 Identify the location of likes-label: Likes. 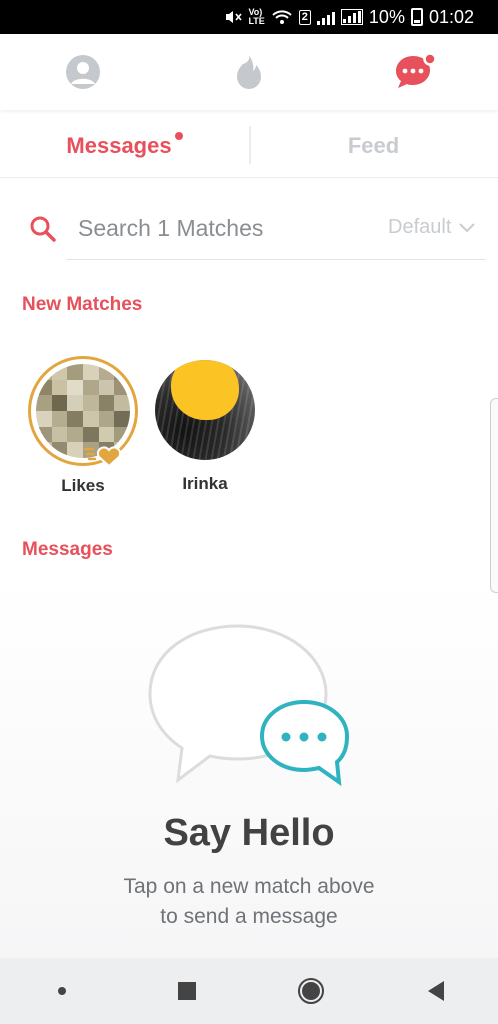
(83, 485).